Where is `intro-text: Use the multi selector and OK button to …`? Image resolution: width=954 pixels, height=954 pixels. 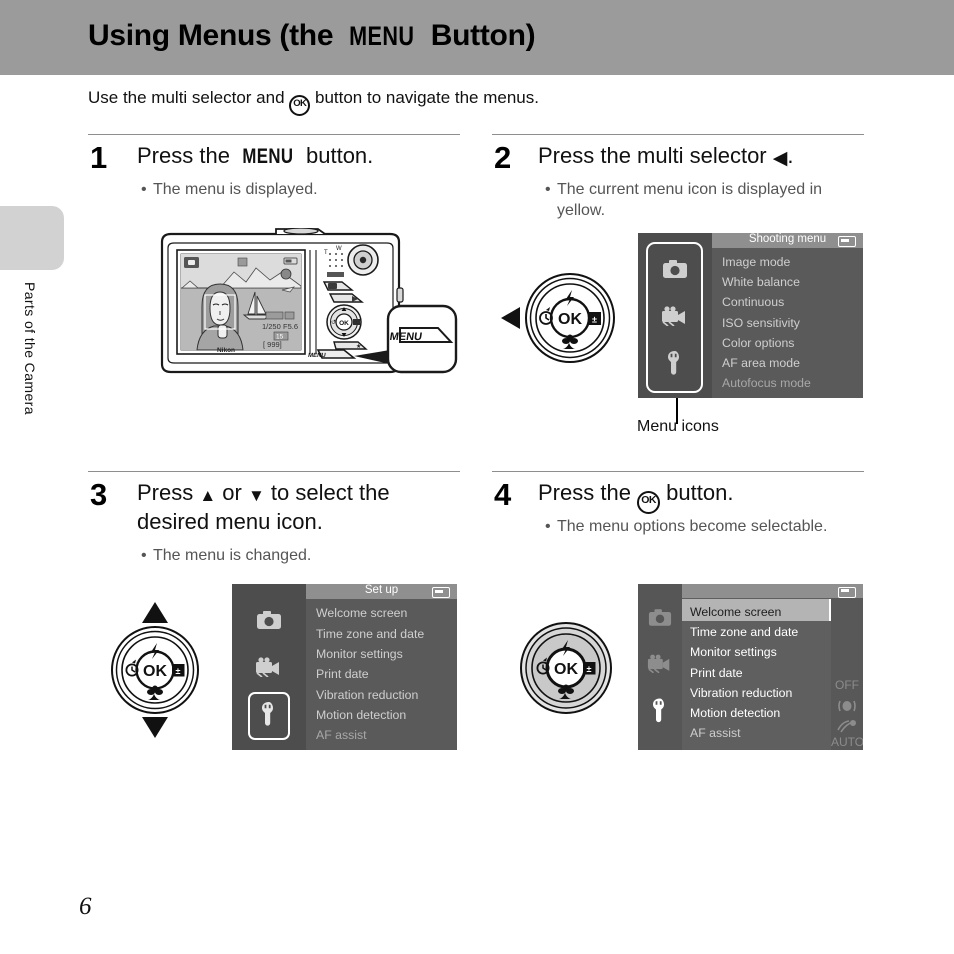 intro-text: Use the multi selector and OK button to … is located at coordinates (313, 102).